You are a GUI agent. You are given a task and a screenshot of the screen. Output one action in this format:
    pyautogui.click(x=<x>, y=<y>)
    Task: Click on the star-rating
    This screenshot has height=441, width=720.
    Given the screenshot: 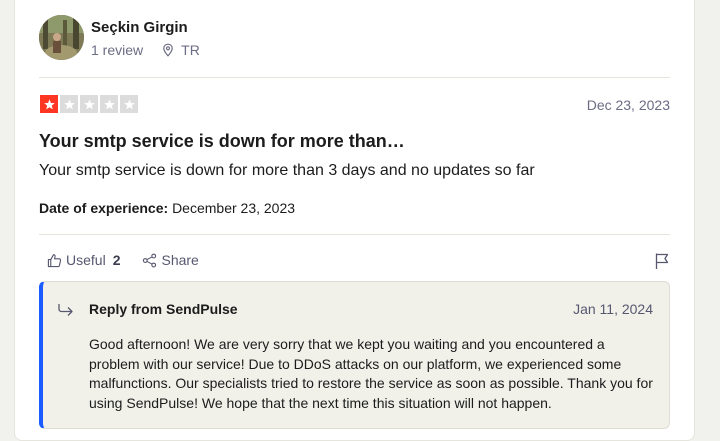 What is the action you would take?
    pyautogui.click(x=89, y=104)
    